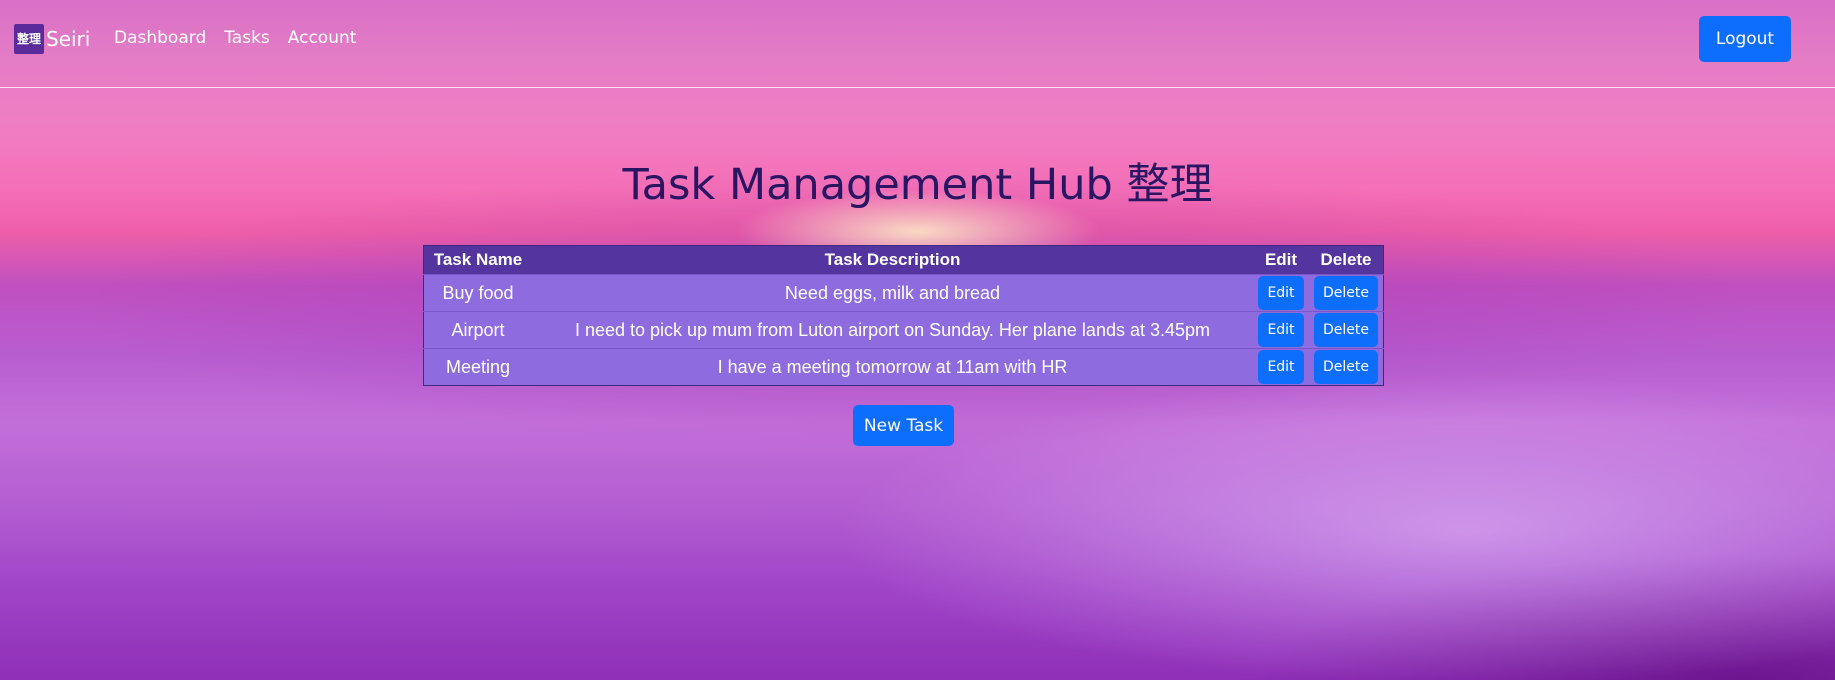 This screenshot has width=1835, height=680. Describe the element at coordinates (917, 44) in the screenshot. I see `top-navbar: 整理 Seiri Dashboard Tasks Account Logout` at that location.